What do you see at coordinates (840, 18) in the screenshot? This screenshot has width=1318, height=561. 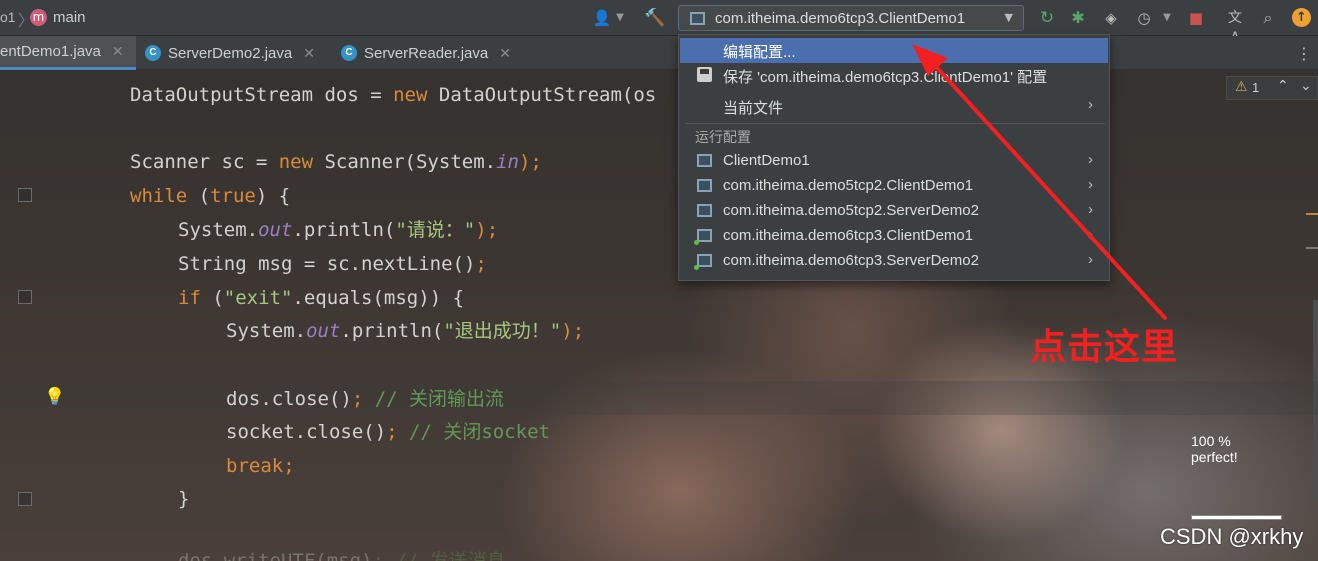 I see `run-config-label: com.itheima.demo6tcp3.ClientDemo1` at bounding box center [840, 18].